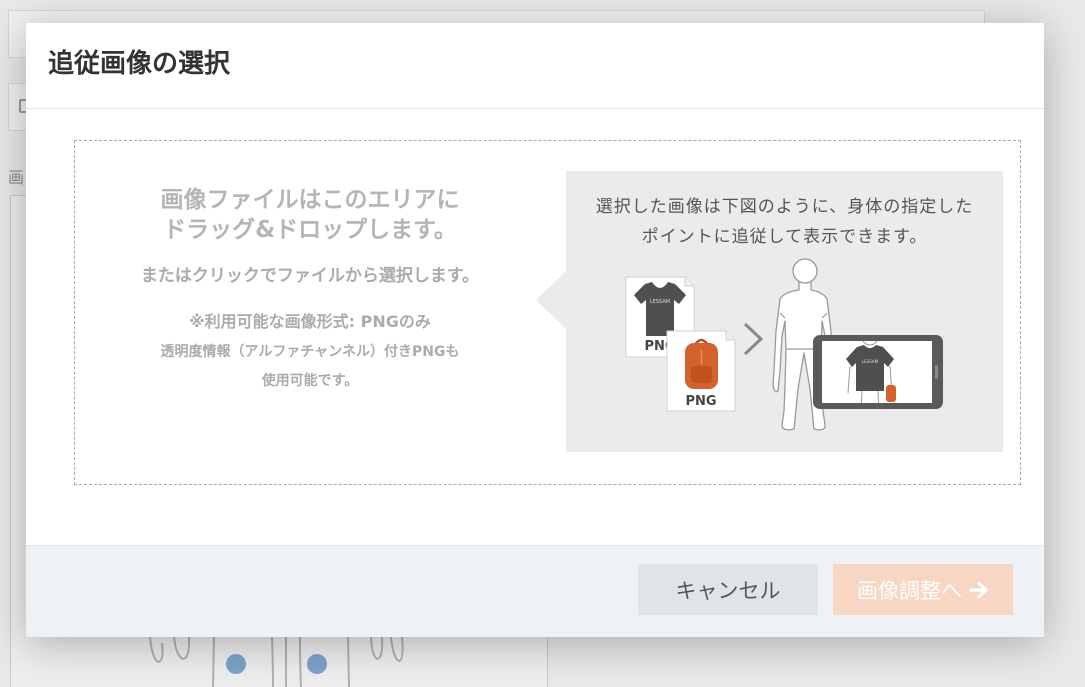 This screenshot has height=687, width=1085. What do you see at coordinates (310, 381) in the screenshot?
I see `alpha-note-line2: 使用可能です。` at bounding box center [310, 381].